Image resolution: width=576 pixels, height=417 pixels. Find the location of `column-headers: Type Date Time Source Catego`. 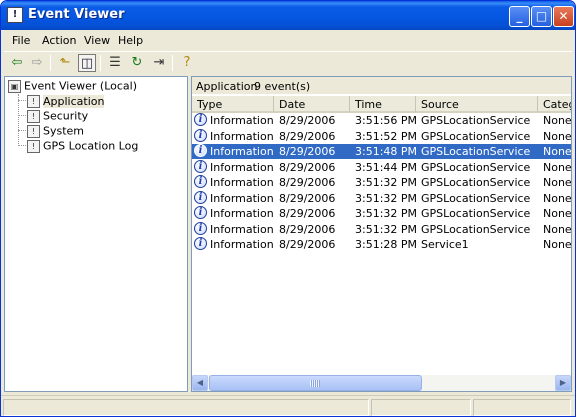

column-headers: Type Date Time Source Catego is located at coordinates (381, 104).